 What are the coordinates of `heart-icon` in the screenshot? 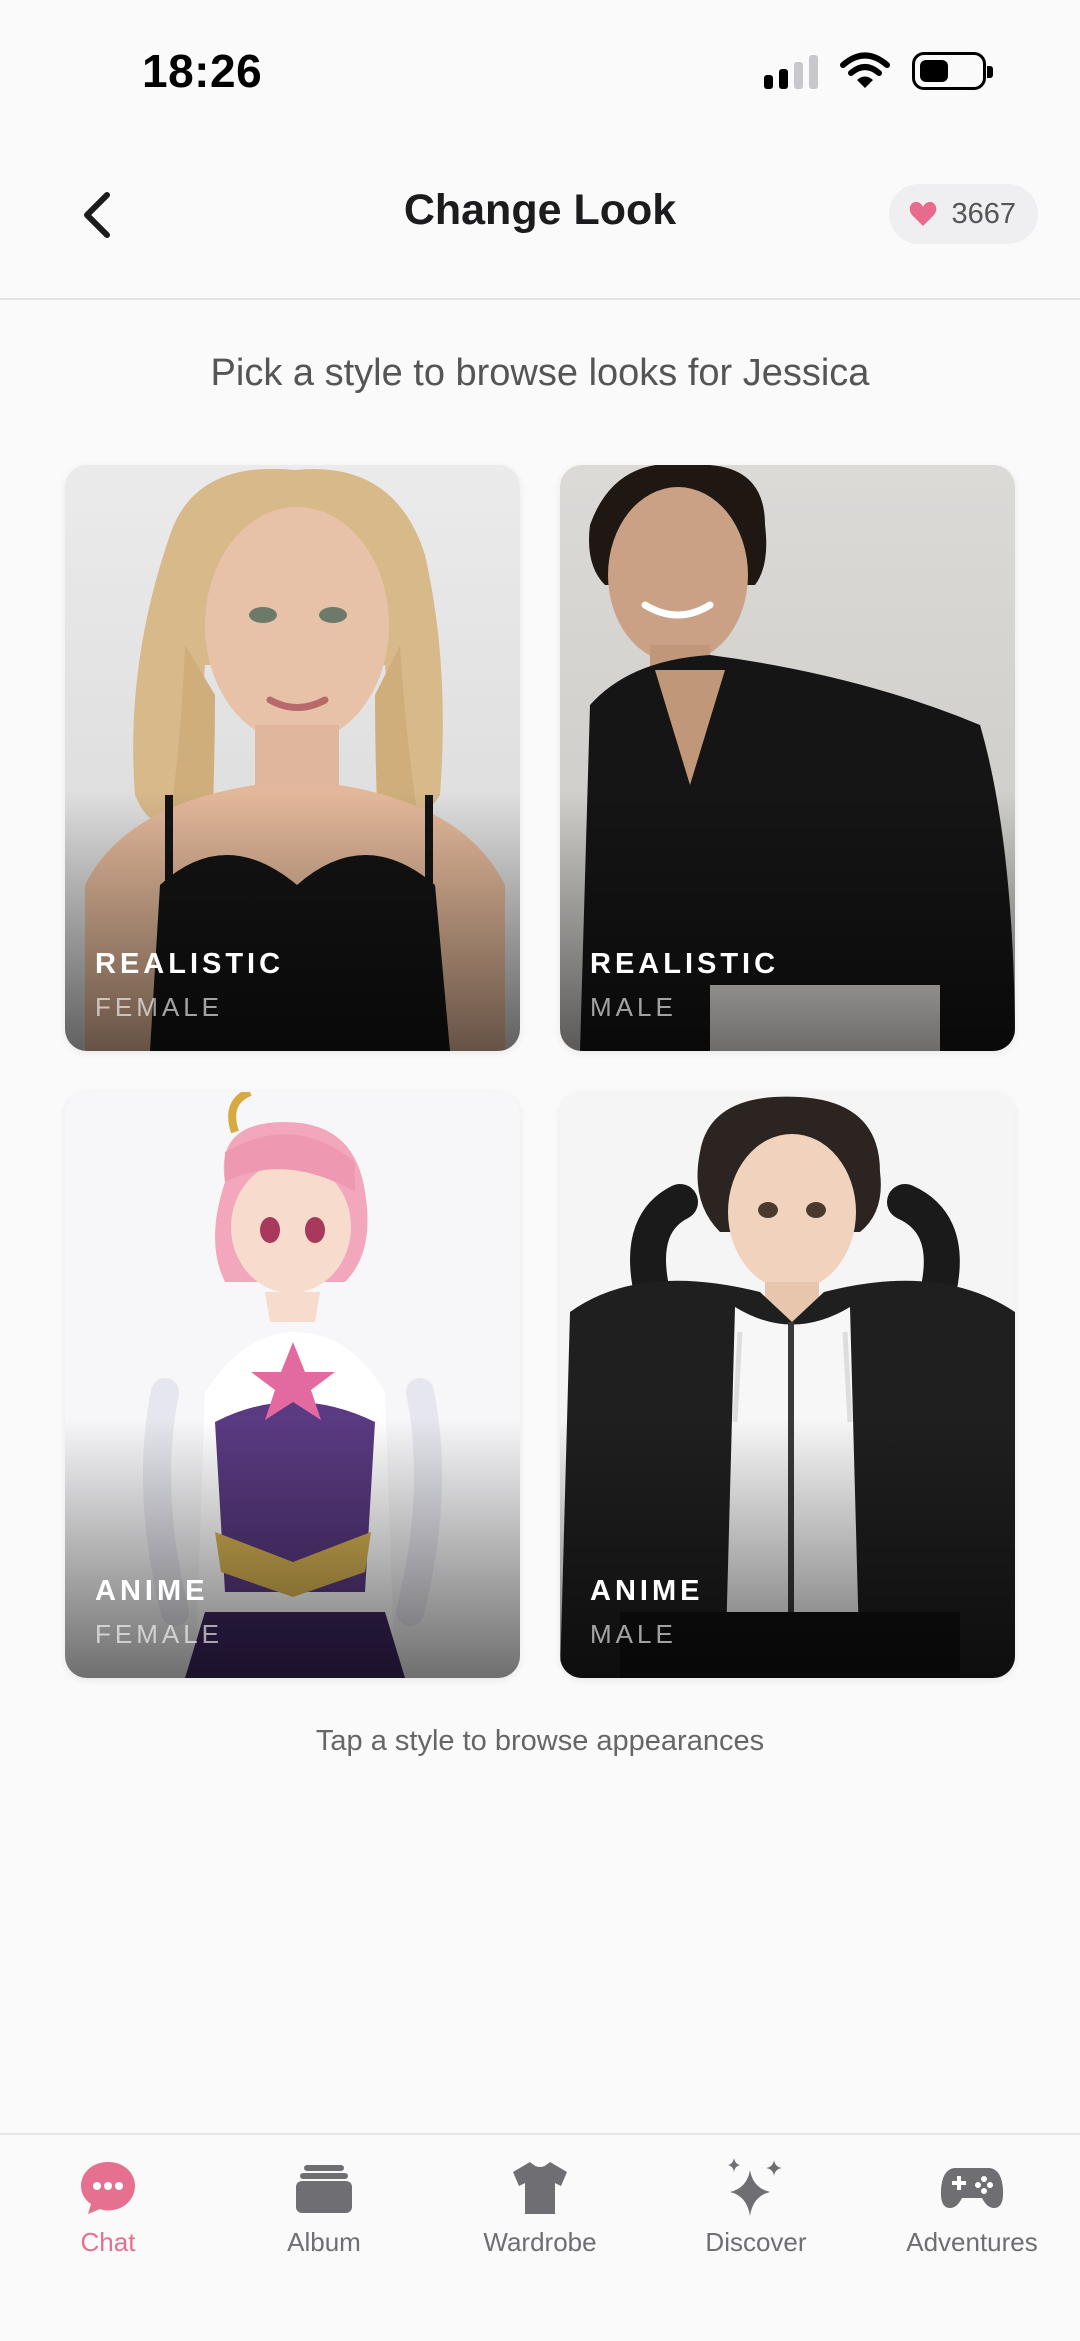 It's located at (923, 213).